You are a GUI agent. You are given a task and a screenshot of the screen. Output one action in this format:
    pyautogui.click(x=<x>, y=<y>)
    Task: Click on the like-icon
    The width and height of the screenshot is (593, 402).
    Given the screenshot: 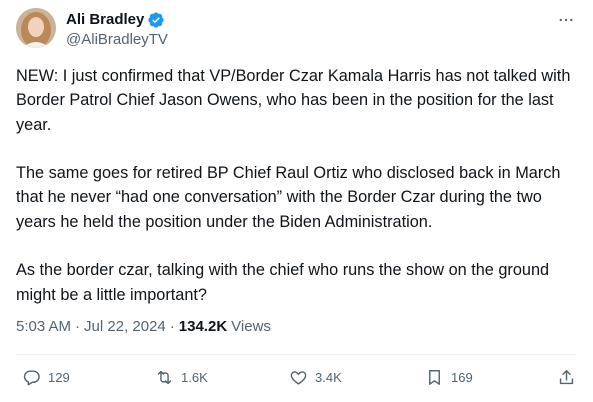 What is the action you would take?
    pyautogui.click(x=298, y=378)
    